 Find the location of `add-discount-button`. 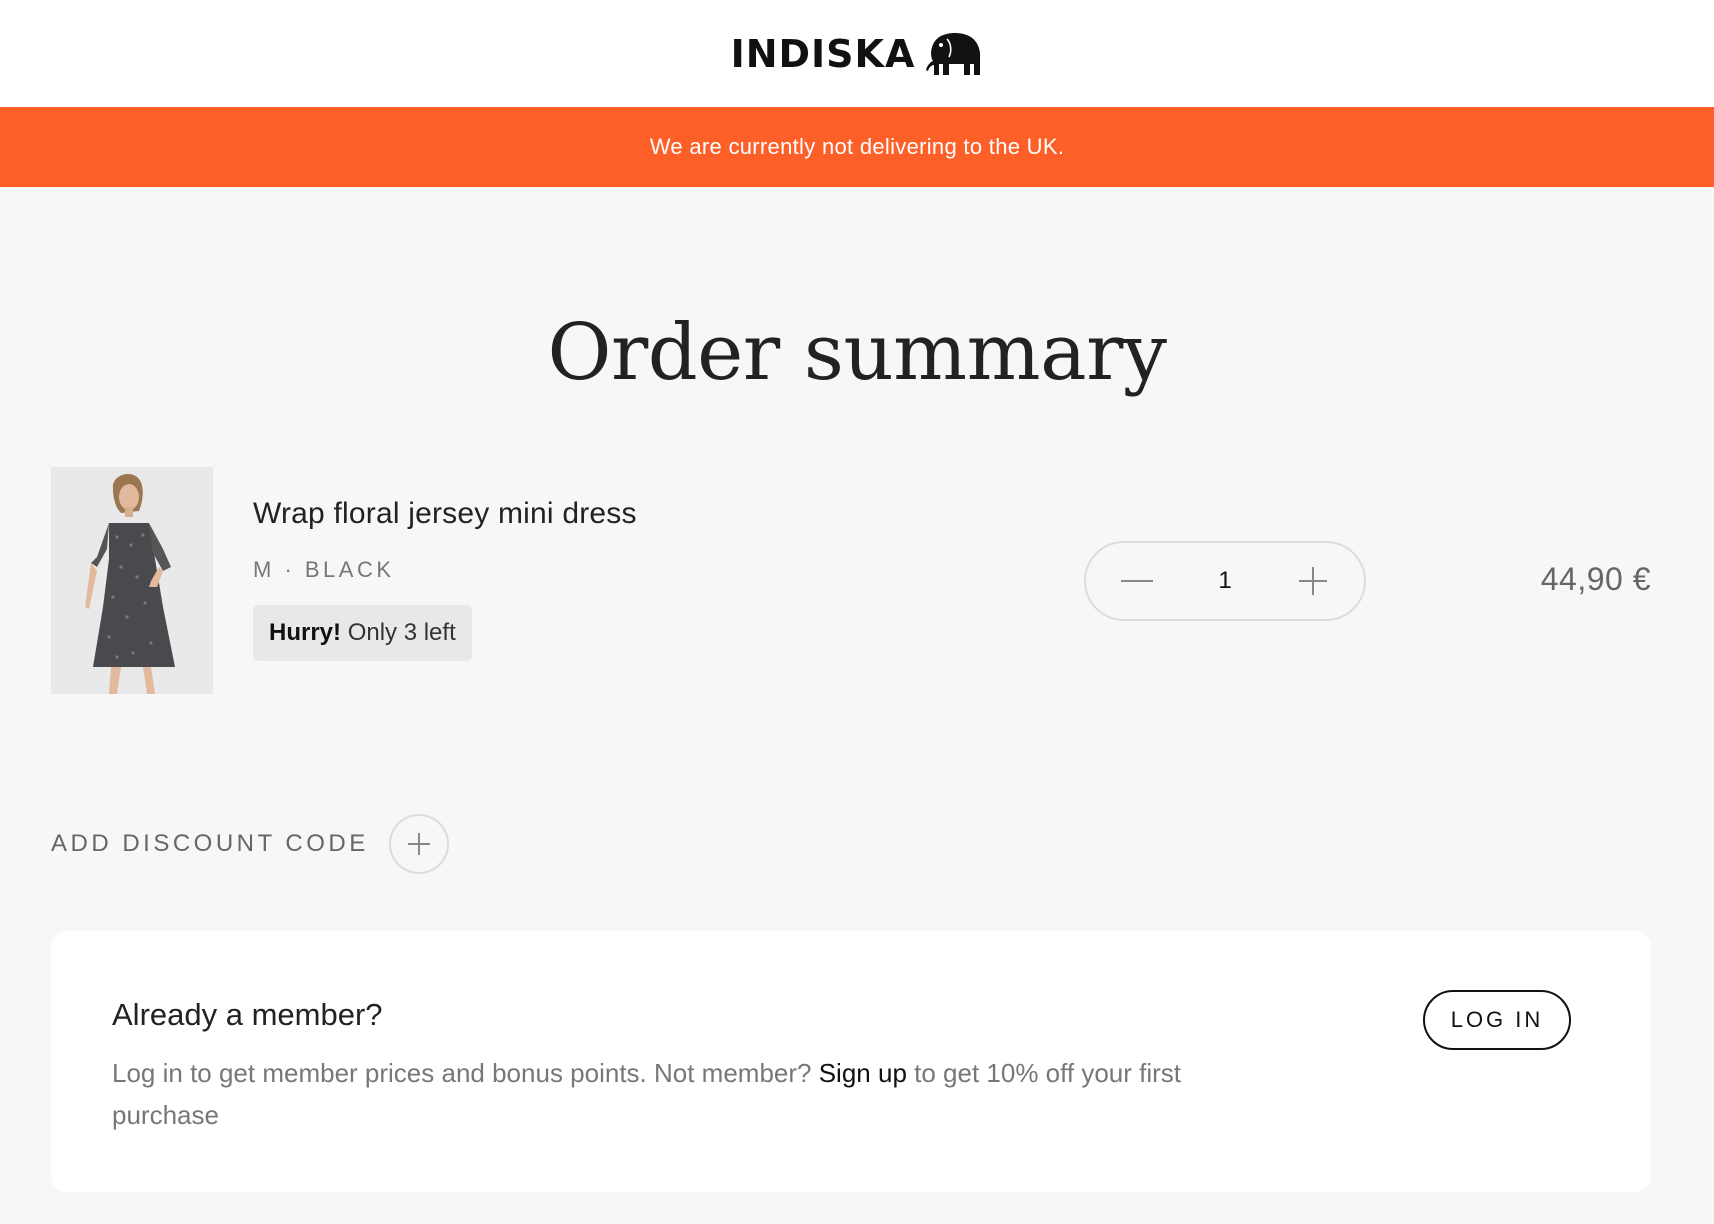

add-discount-button is located at coordinates (418, 844).